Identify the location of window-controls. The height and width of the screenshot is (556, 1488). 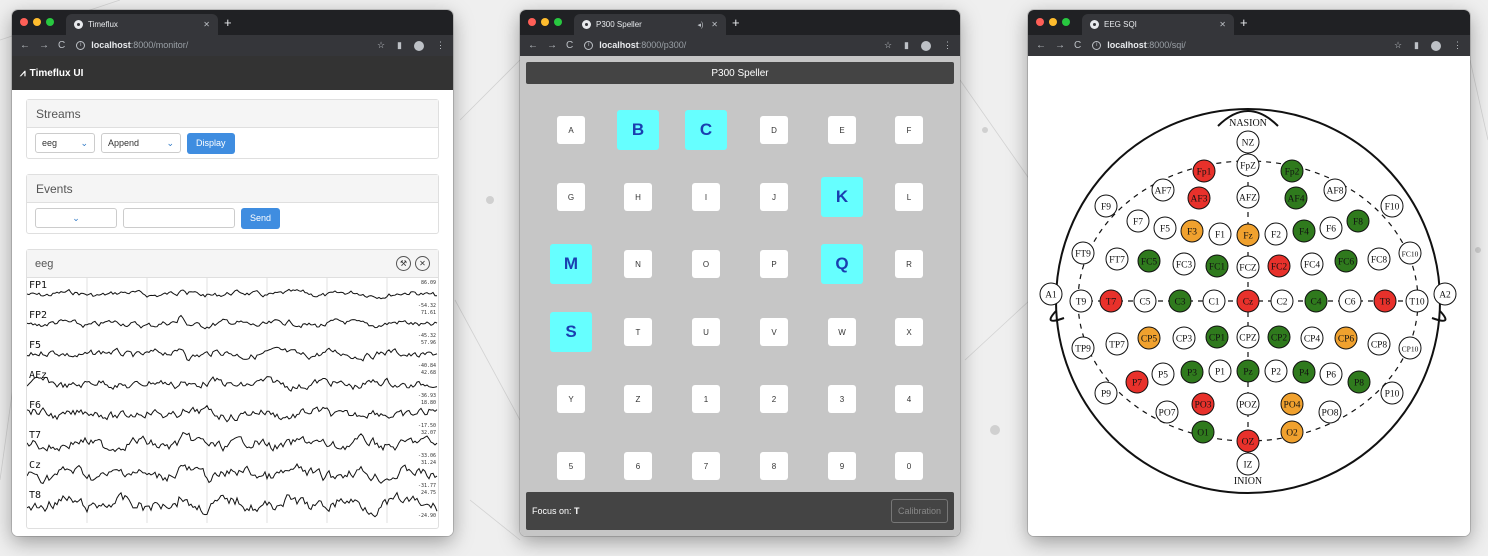
(37, 22).